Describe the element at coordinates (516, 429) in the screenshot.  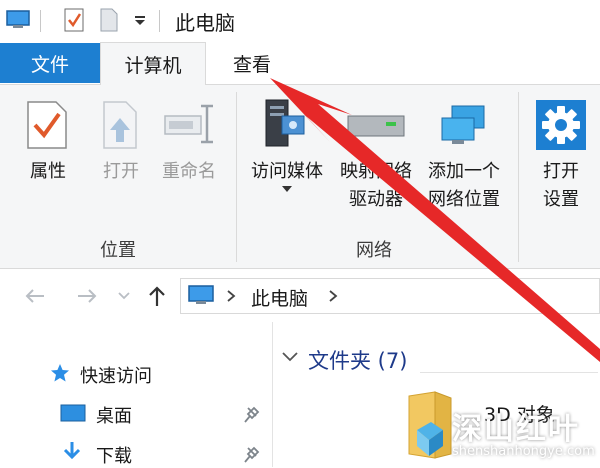
I see `watermark-text: 深山红叶` at that location.